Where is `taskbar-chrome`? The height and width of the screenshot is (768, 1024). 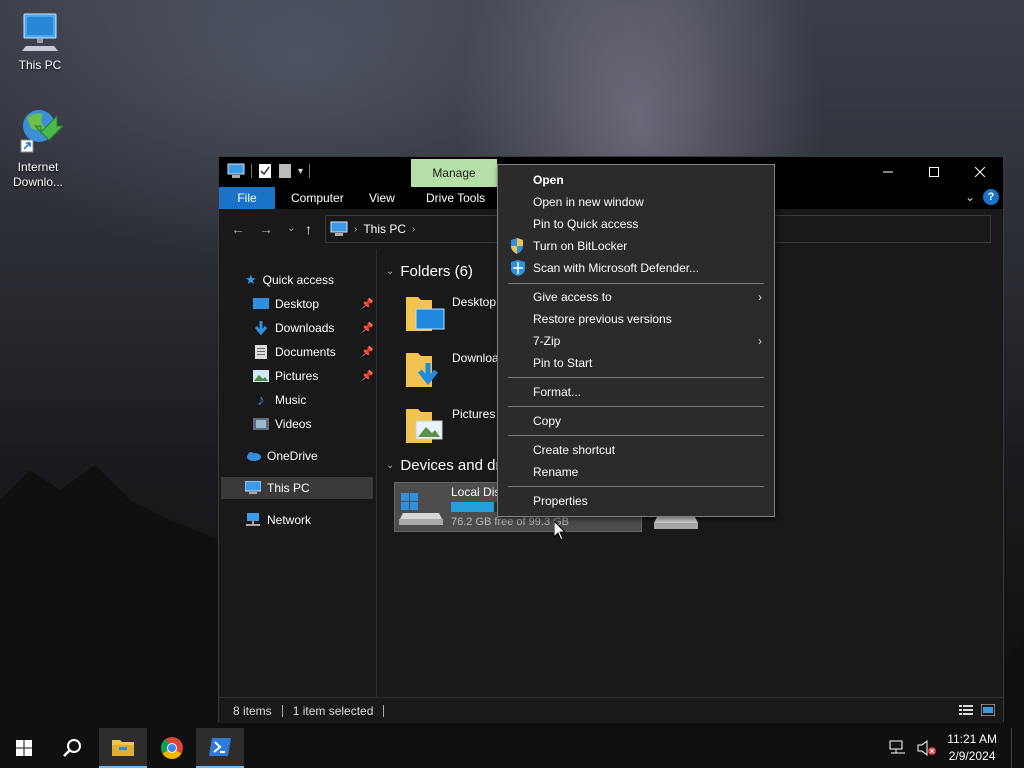 taskbar-chrome is located at coordinates (172, 748).